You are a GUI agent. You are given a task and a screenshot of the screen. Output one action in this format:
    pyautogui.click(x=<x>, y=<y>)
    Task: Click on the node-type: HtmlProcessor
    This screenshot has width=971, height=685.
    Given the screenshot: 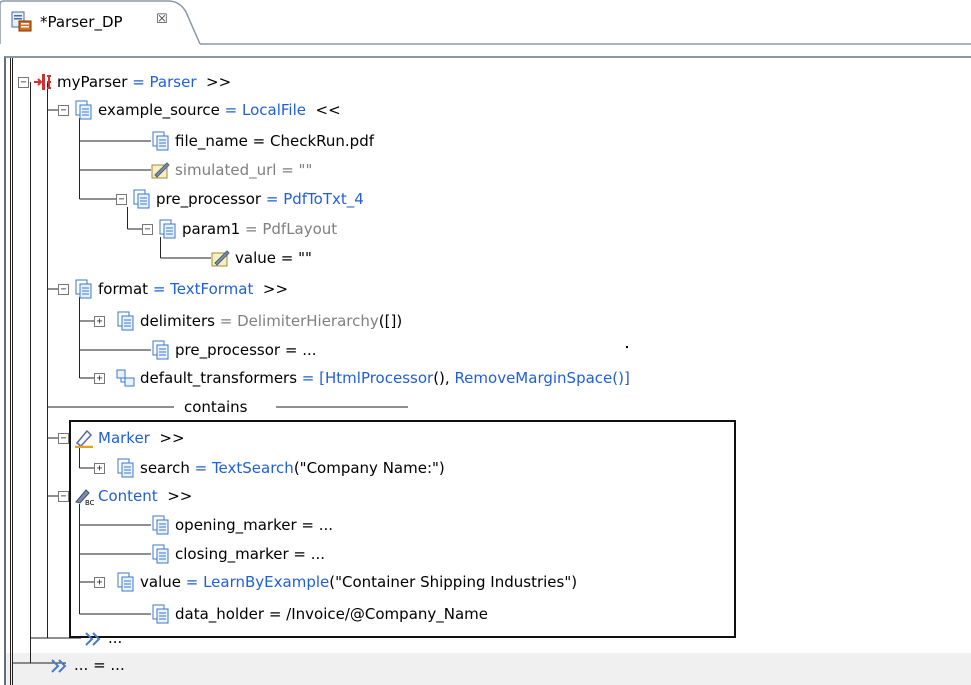 What is the action you would take?
    pyautogui.click(x=379, y=378)
    